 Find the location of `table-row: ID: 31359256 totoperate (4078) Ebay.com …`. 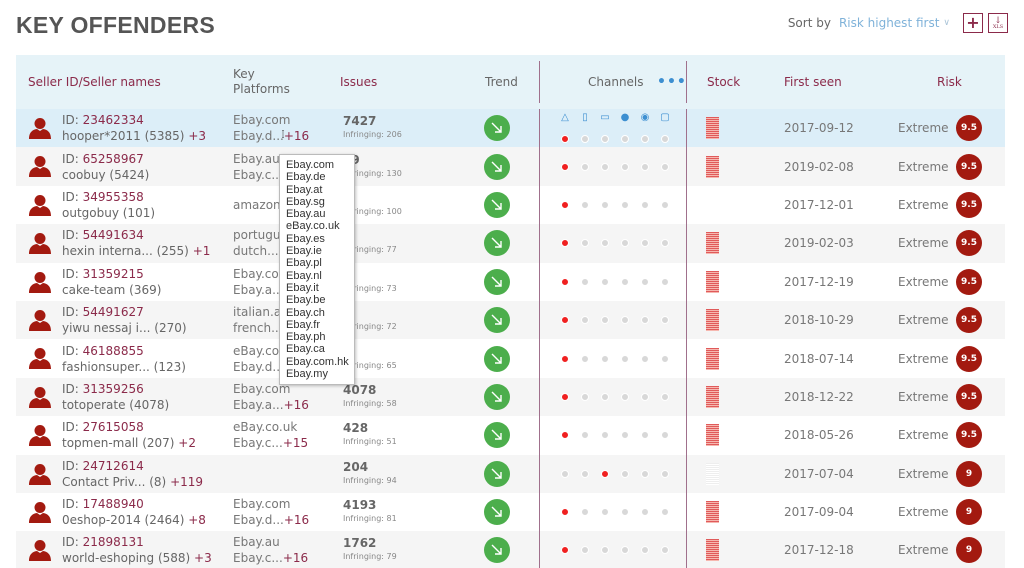

table-row: ID: 31359256 totoperate (4078) Ebay.com … is located at coordinates (510, 397).